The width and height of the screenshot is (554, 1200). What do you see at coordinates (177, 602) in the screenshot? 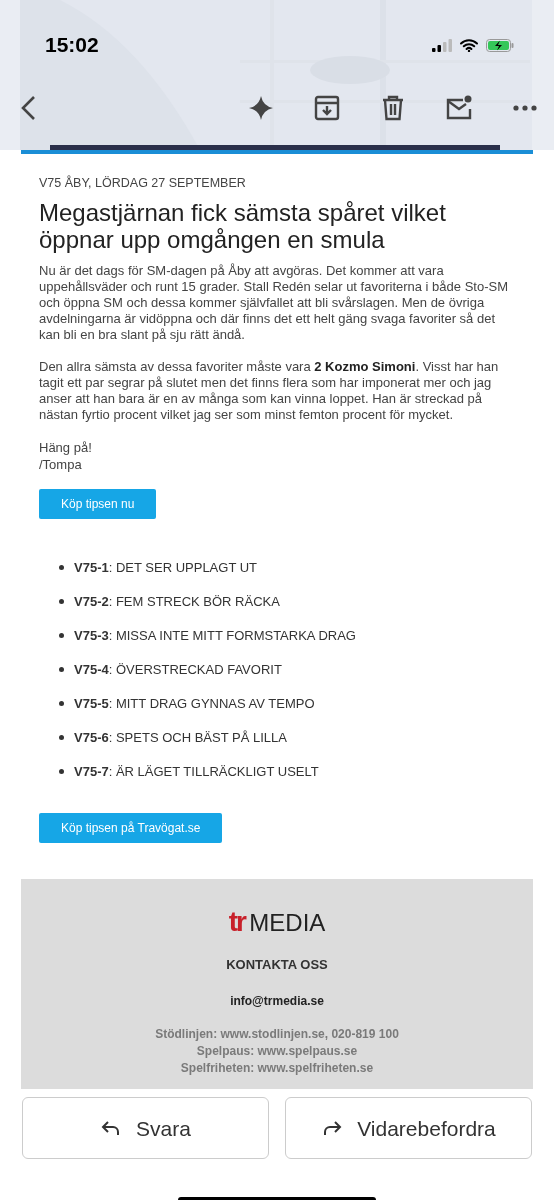
I see `race-tip: V75-2: FEM STRECK BÖR RÄCKA` at bounding box center [177, 602].